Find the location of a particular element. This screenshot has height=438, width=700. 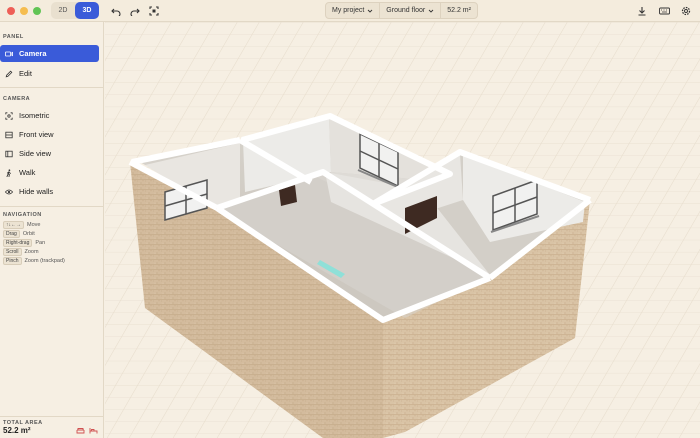

minimize-window-button is located at coordinates (24, 10).